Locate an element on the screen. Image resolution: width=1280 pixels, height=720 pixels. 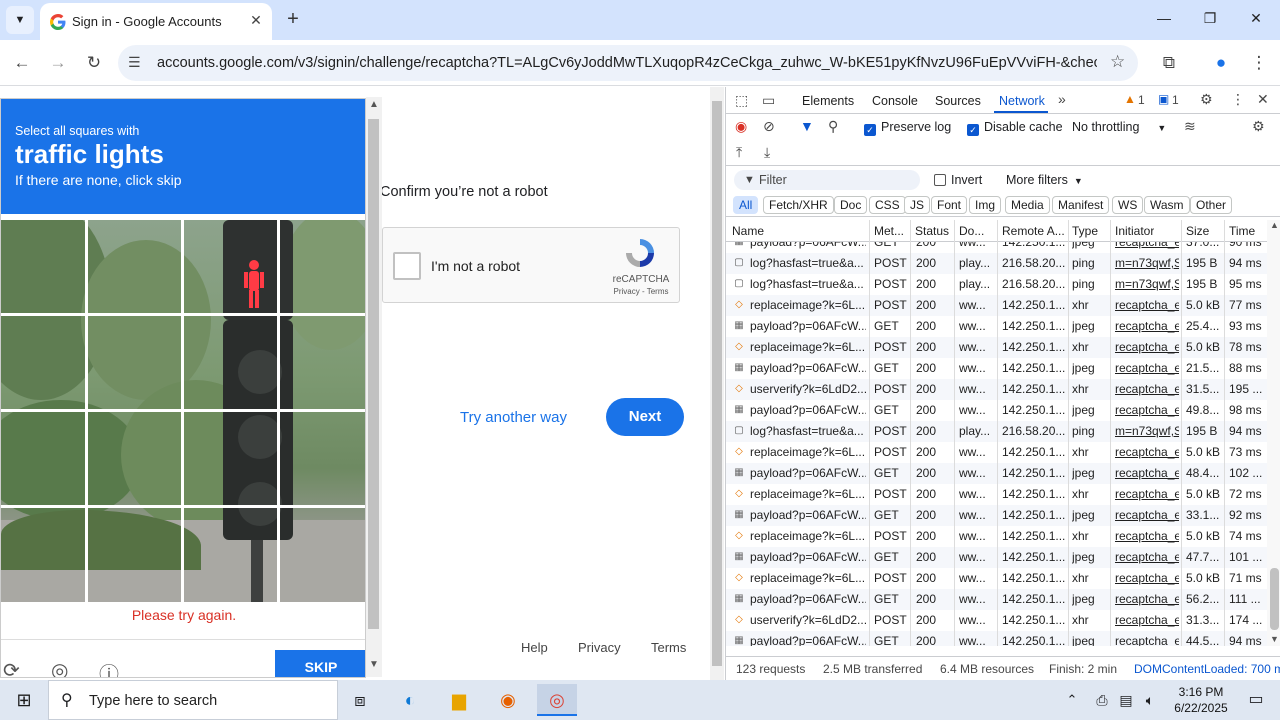
disable-cache-checkbox: ✓ Disable cache is located at coordinates (1015, 128).